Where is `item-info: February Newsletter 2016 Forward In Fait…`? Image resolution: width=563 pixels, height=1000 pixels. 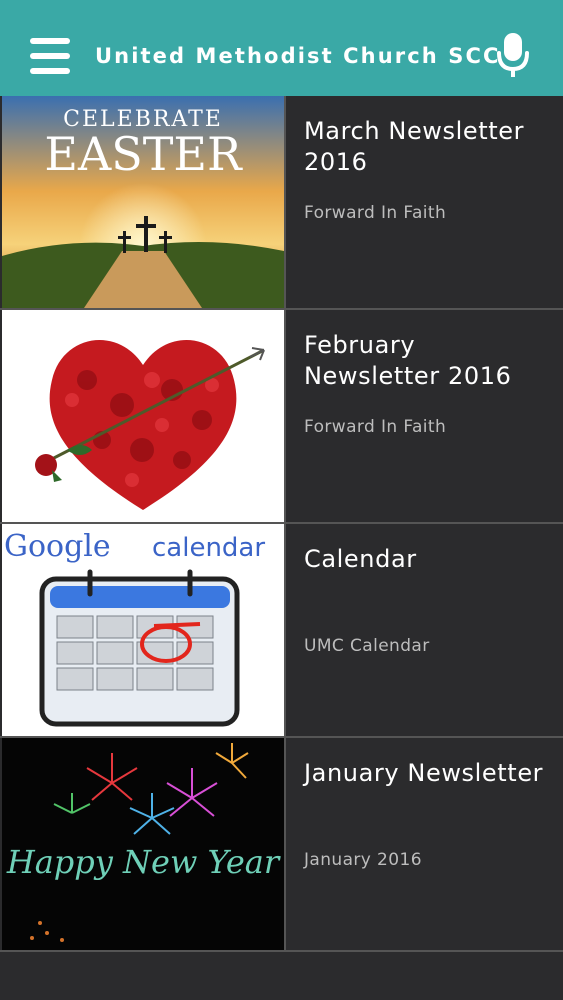 item-info: February Newsletter 2016 Forward In Fait… is located at coordinates (429, 383).